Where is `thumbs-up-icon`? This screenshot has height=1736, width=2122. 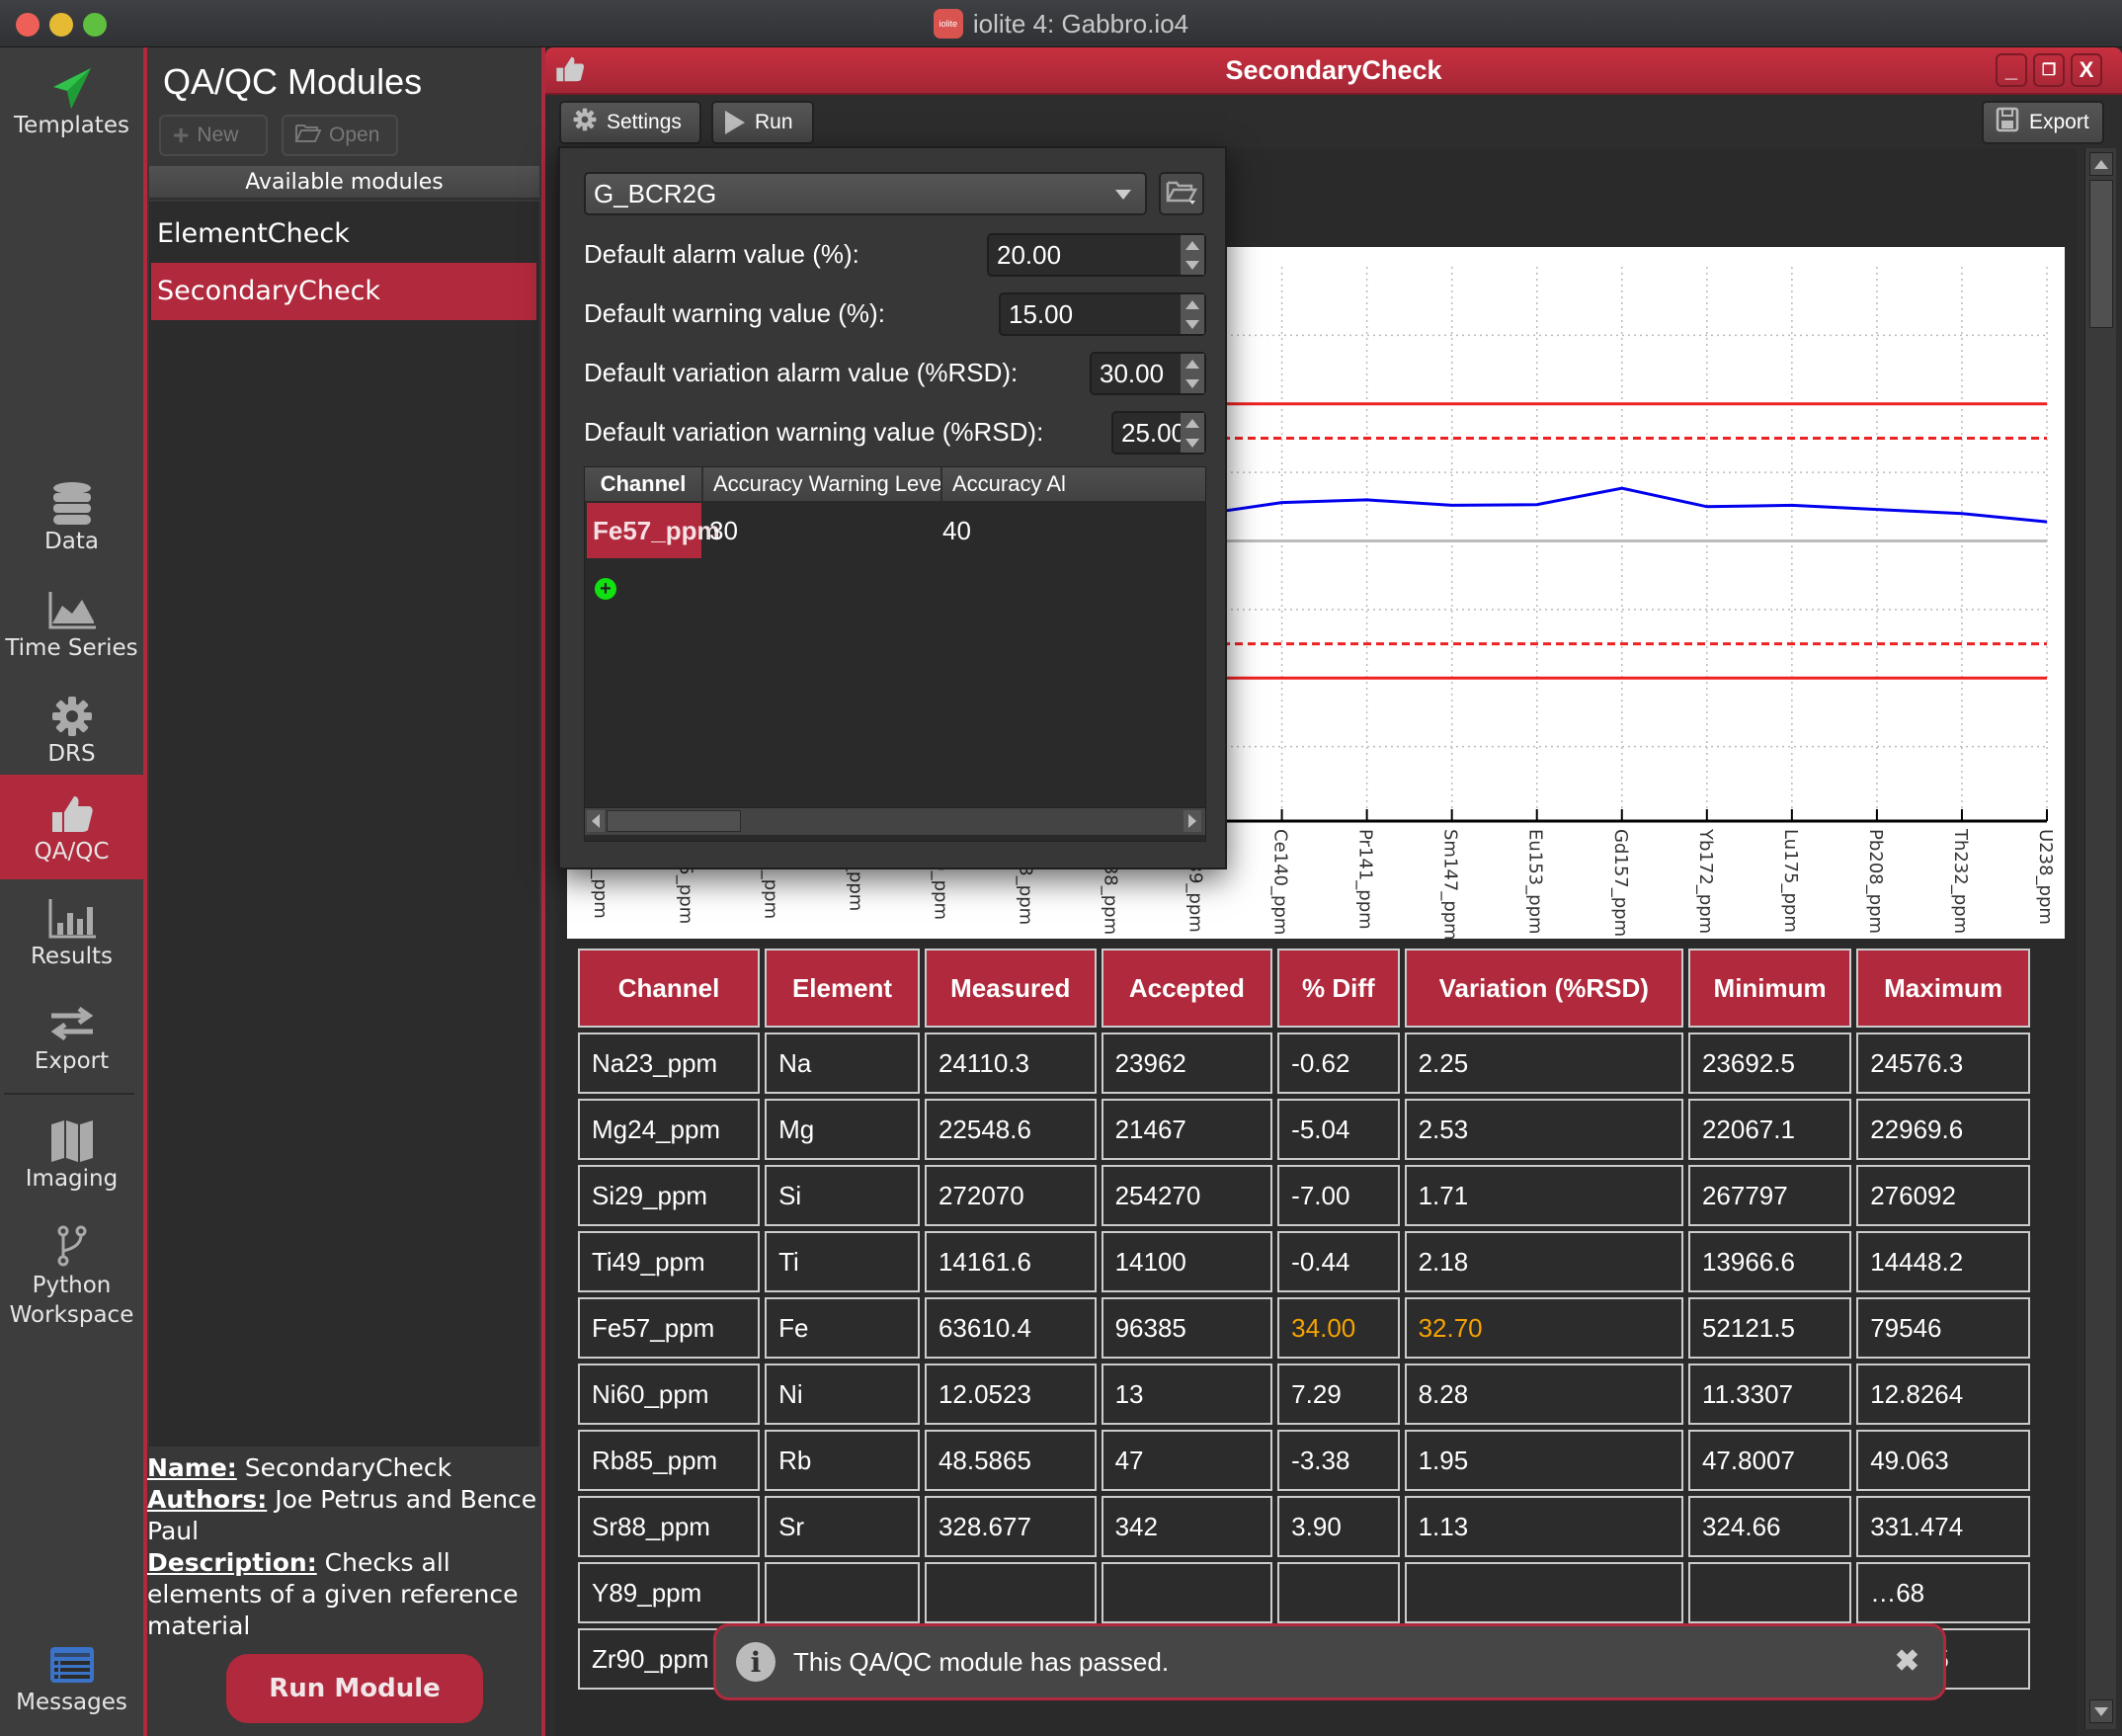
thumbs-up-icon is located at coordinates (72, 814).